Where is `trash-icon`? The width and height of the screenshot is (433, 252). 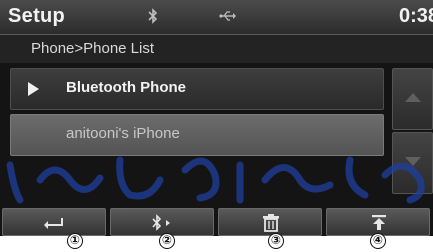
trash-icon is located at coordinates (271, 223).